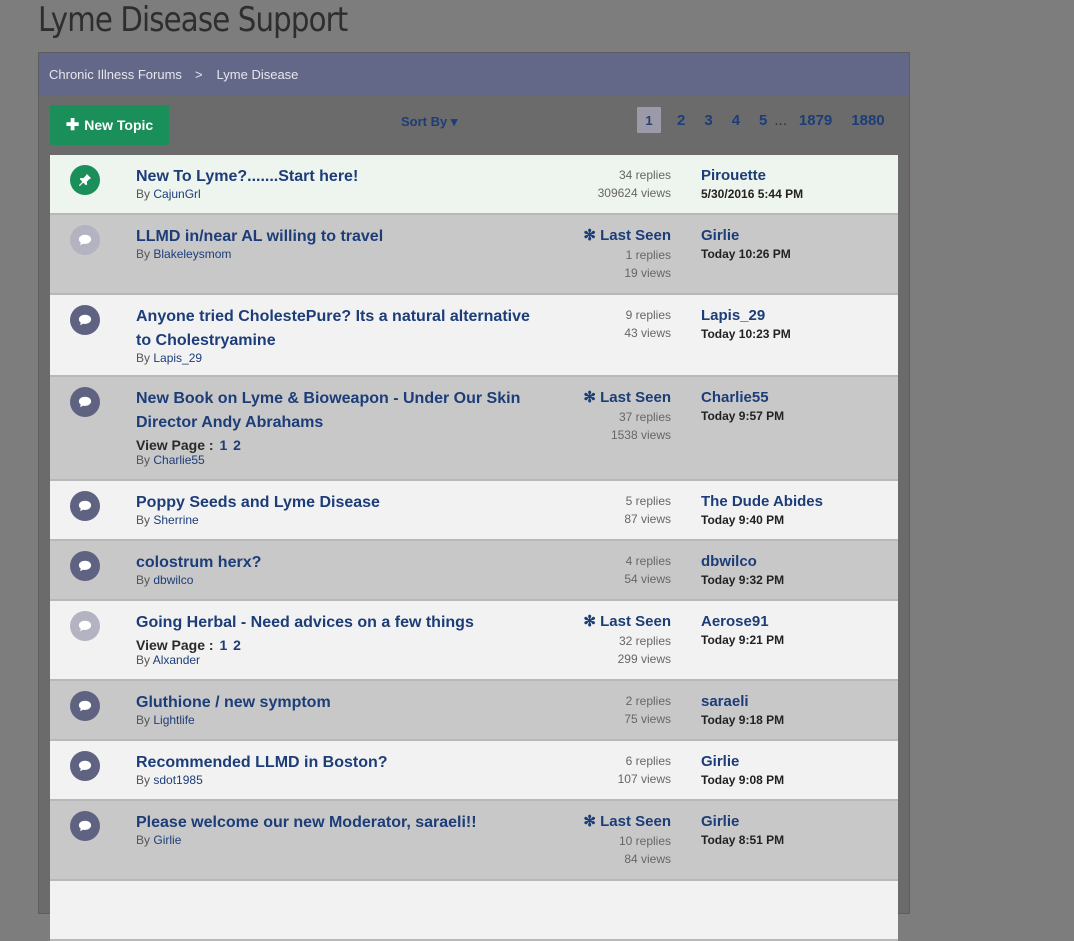 The width and height of the screenshot is (1074, 941). I want to click on view-count: 54 views, so click(647, 579).